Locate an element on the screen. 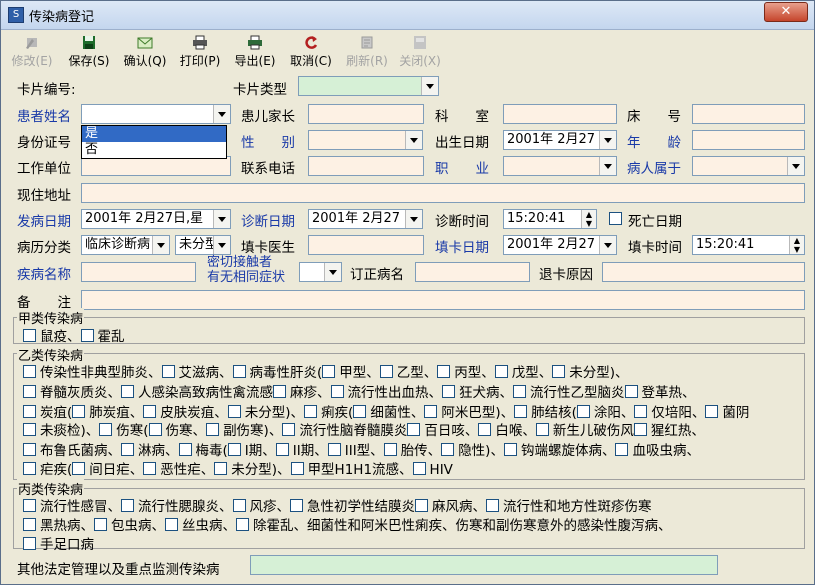 This screenshot has height=585, width=815. disease-option: 登革热、 is located at coordinates (660, 393).